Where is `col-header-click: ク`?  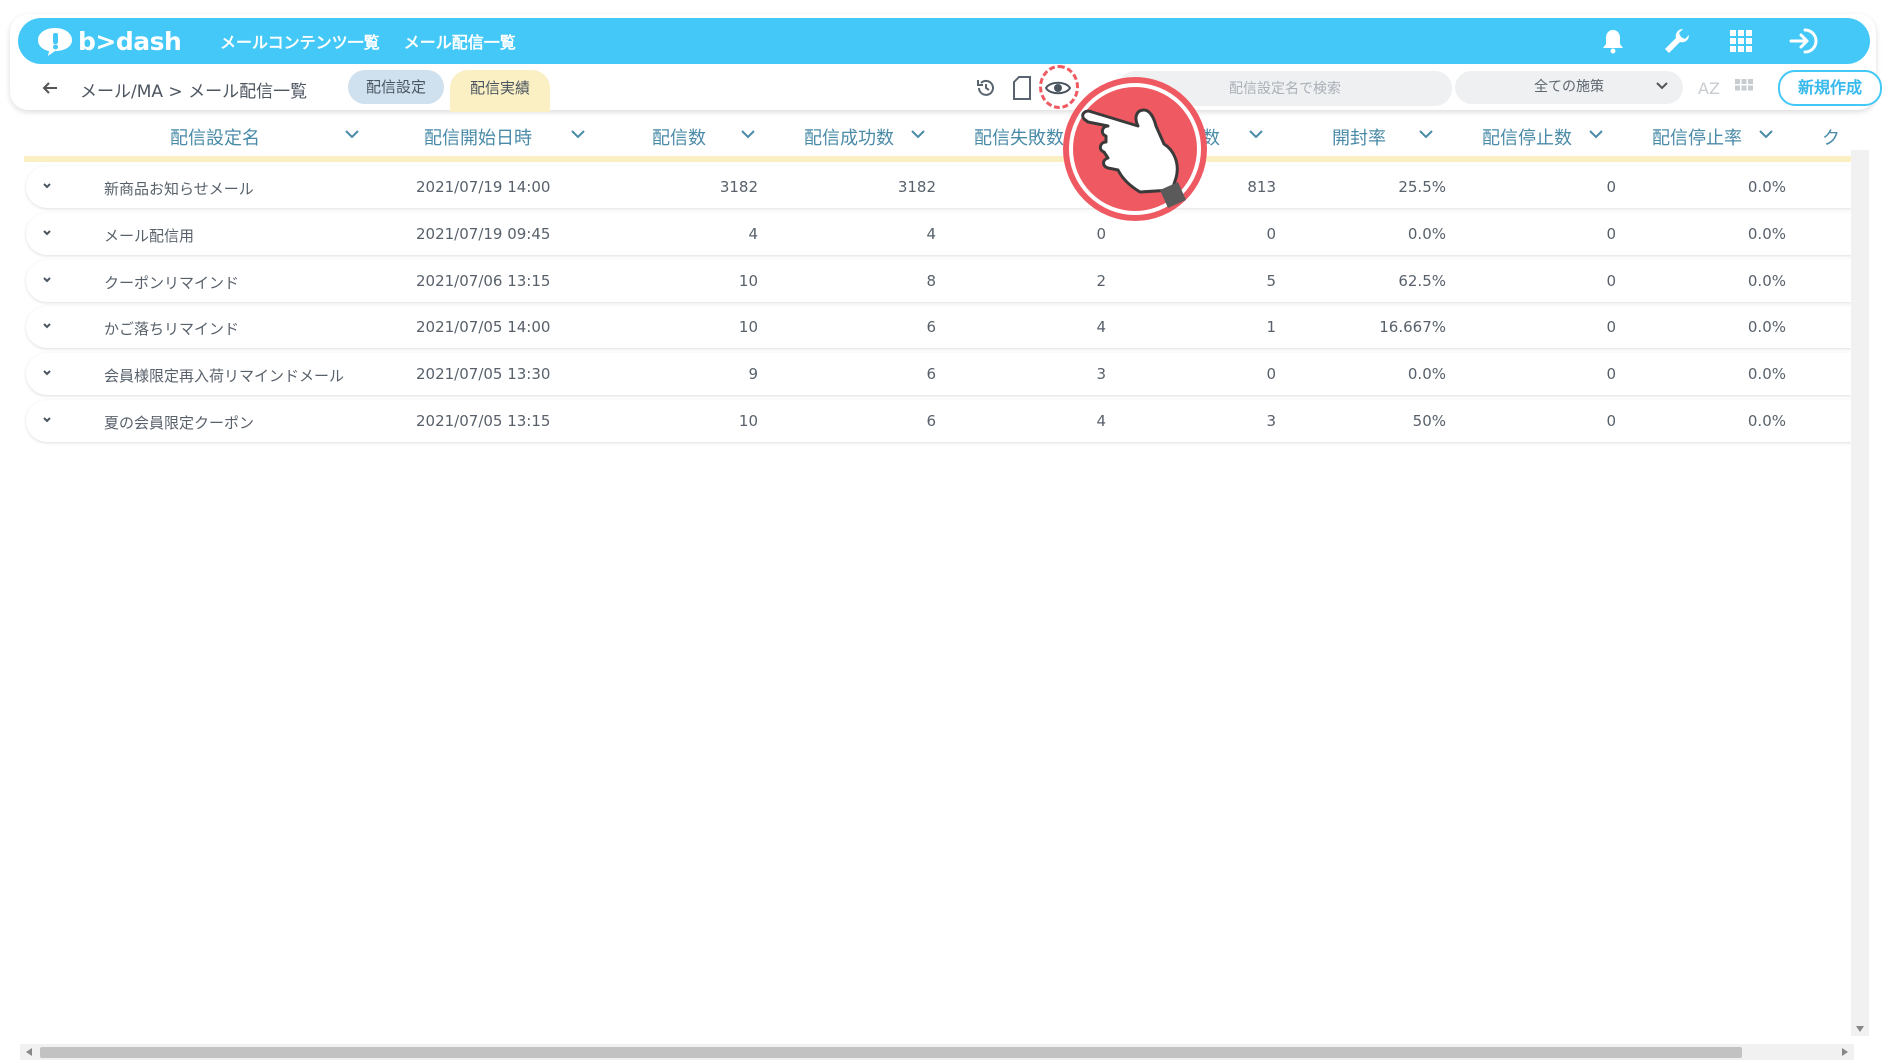 col-header-click: ク is located at coordinates (1831, 137).